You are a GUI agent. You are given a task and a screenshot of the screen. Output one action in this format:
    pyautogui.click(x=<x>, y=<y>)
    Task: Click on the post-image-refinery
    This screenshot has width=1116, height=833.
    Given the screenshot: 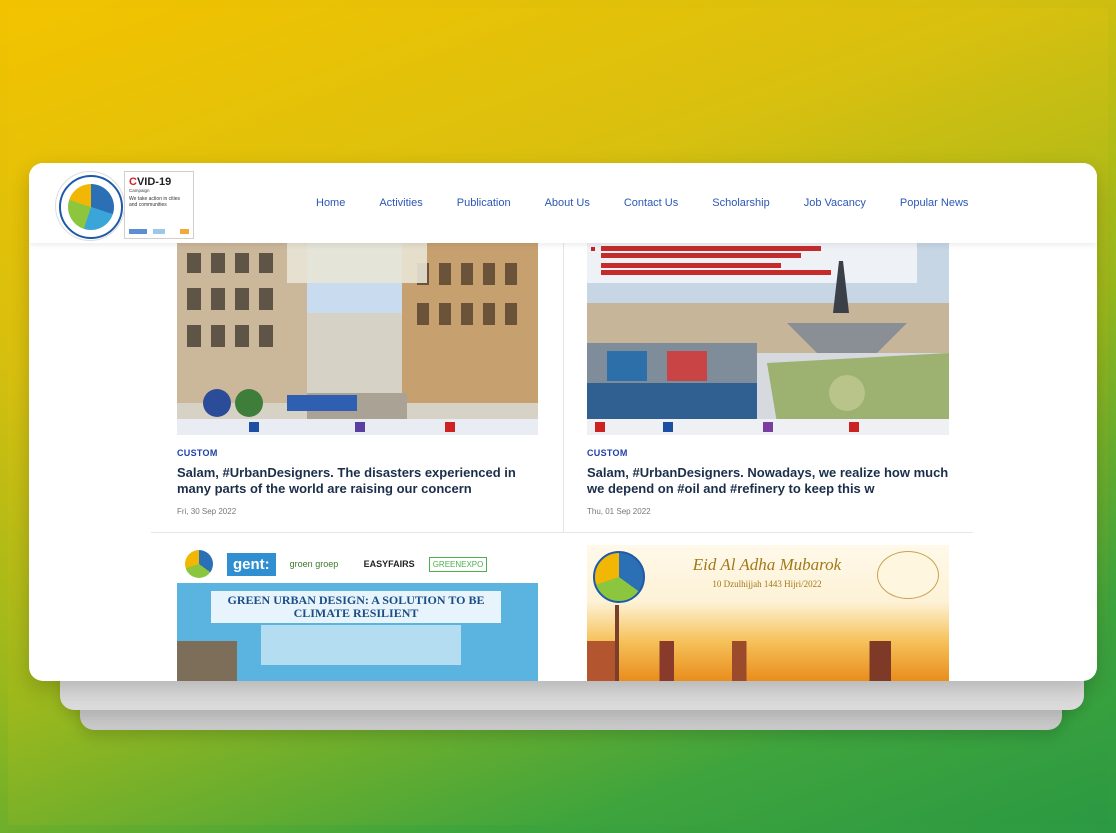 What is the action you would take?
    pyautogui.click(x=768, y=339)
    